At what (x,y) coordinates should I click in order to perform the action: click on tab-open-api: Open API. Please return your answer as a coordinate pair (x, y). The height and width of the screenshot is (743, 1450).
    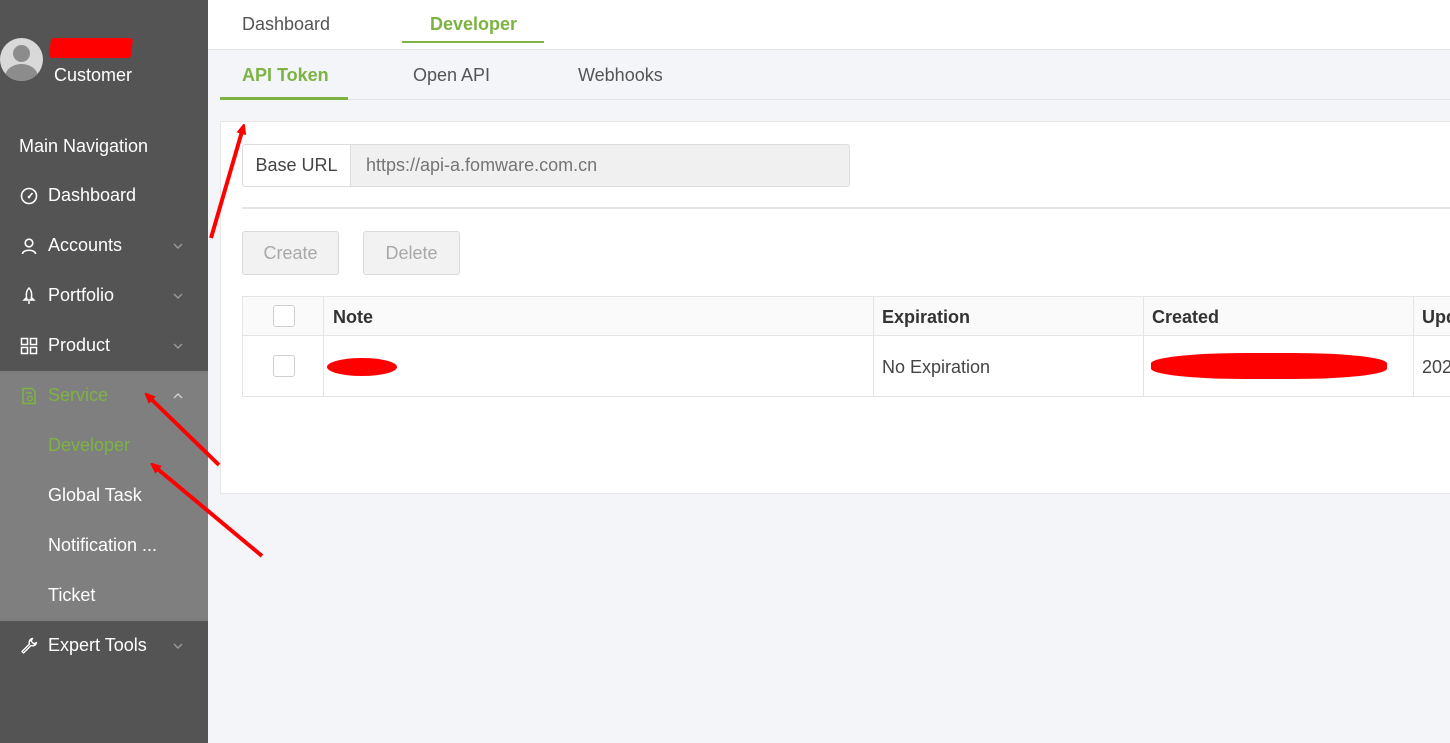
    Looking at the image, I should click on (451, 75).